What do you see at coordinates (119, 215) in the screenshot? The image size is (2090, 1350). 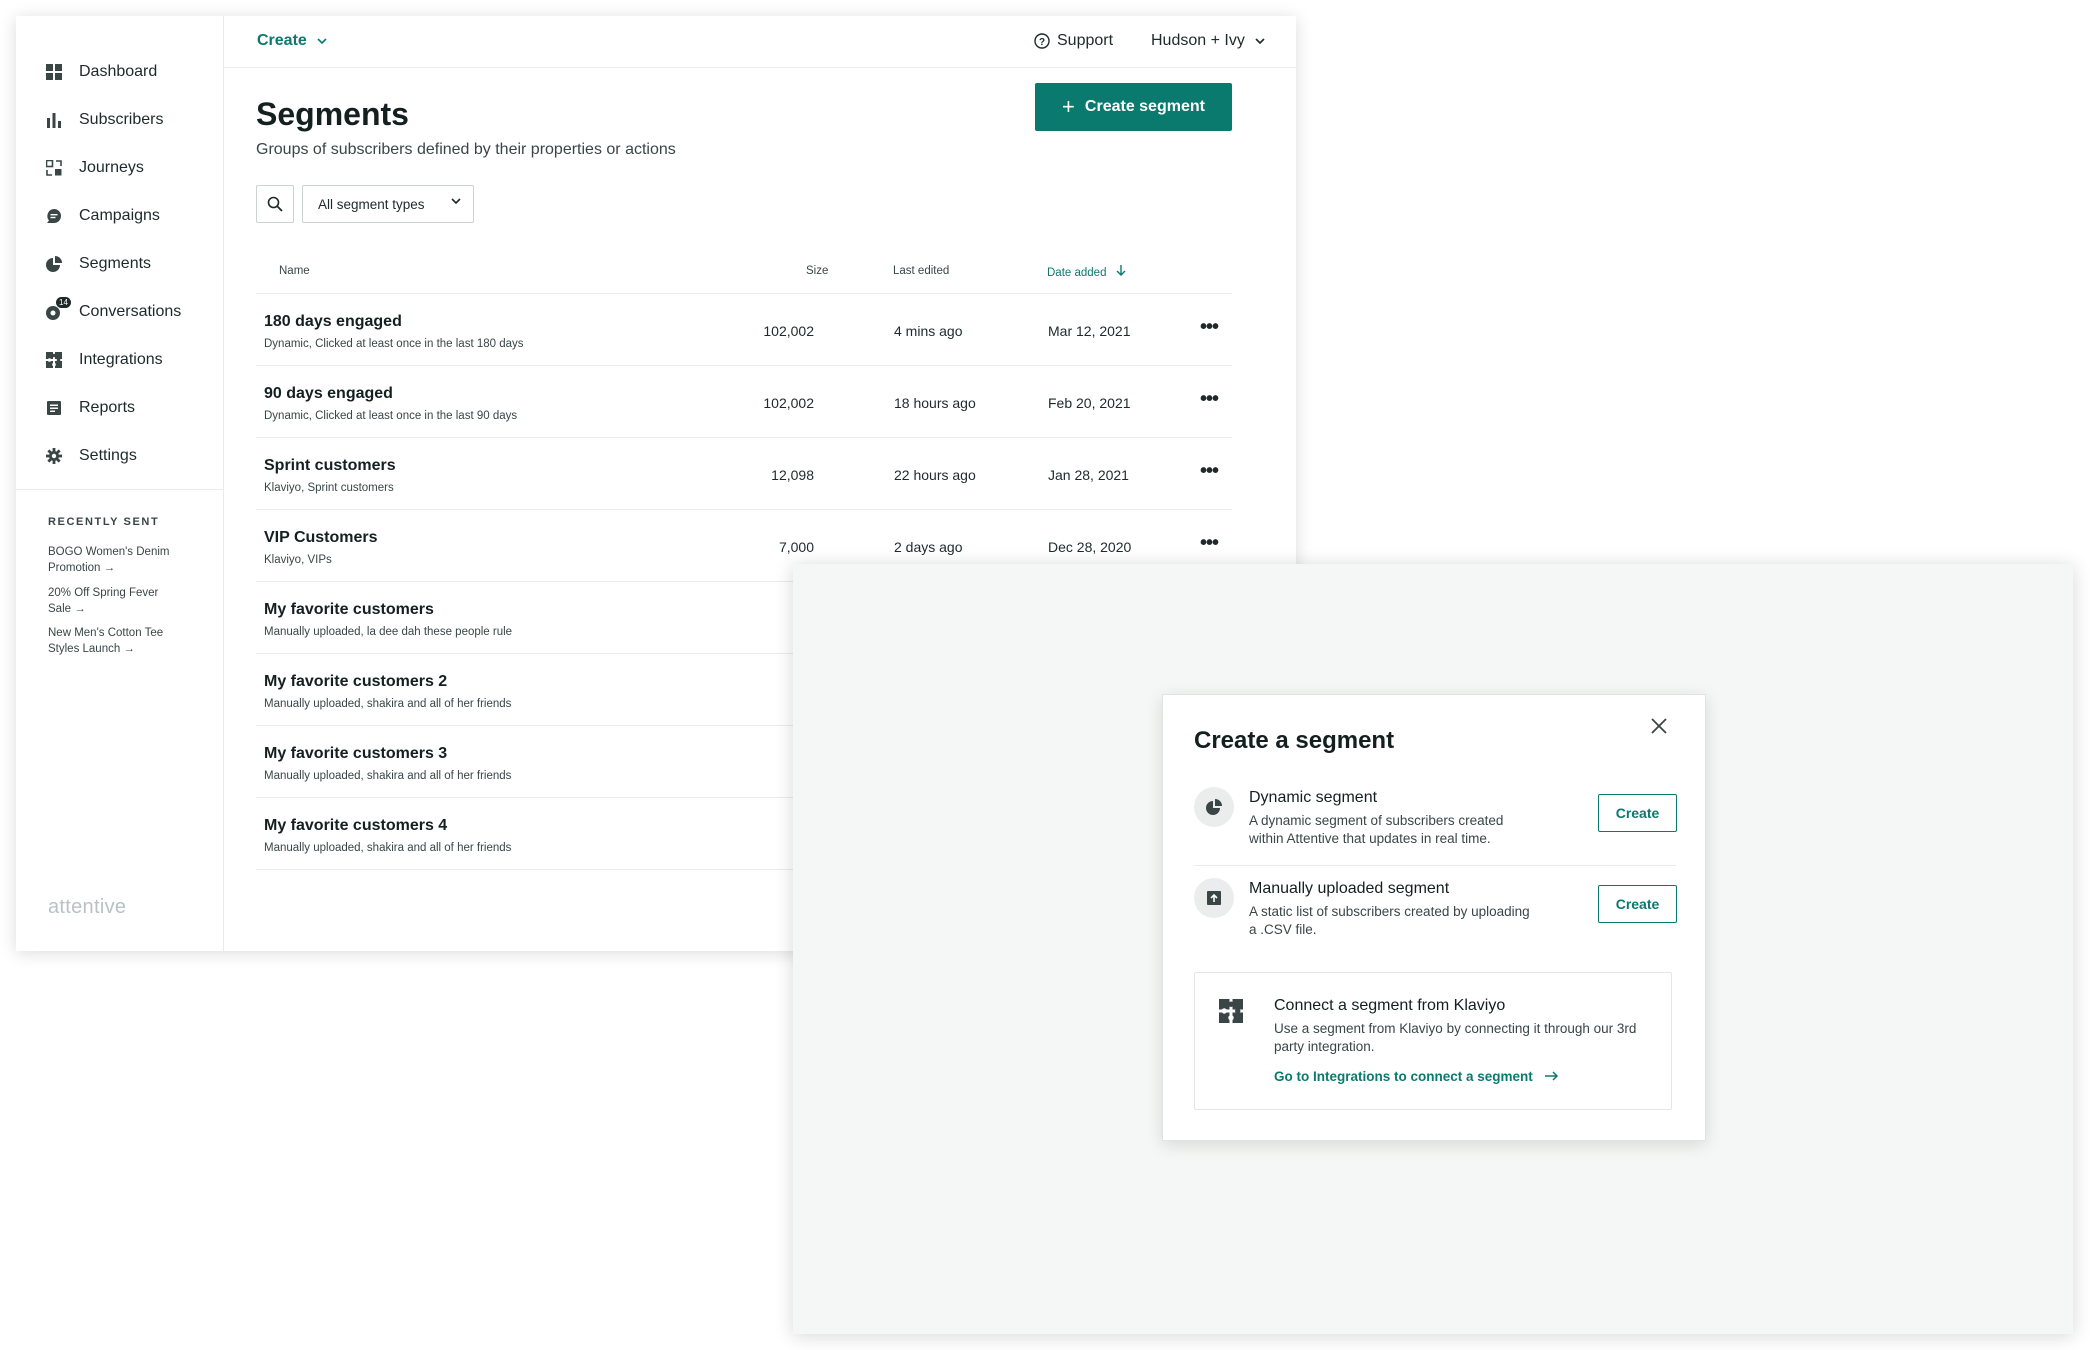 I see `sidebar-item-label: Campaigns` at bounding box center [119, 215].